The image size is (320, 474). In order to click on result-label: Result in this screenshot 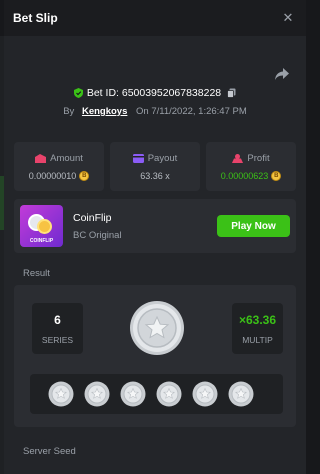, I will do `click(36, 273)`.